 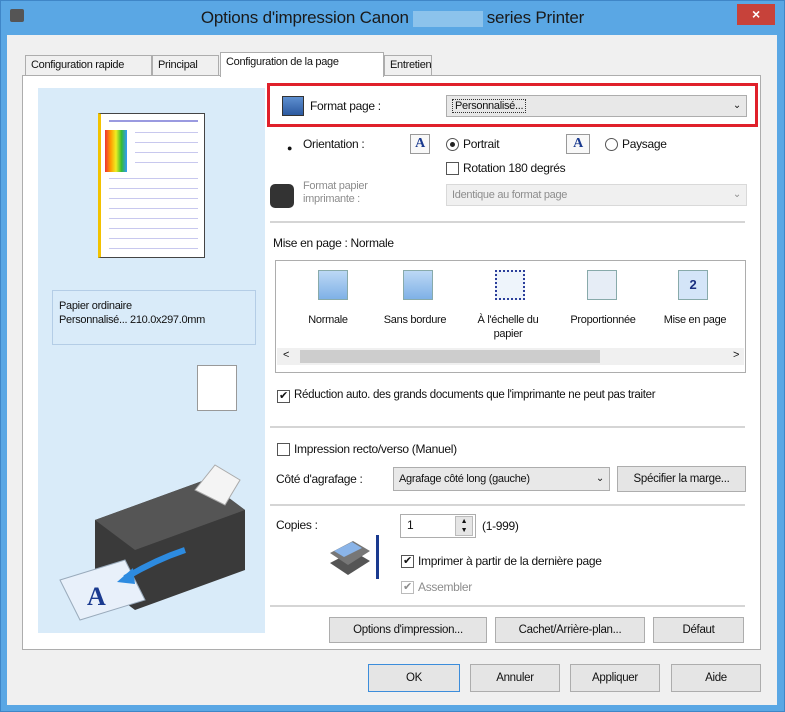 What do you see at coordinates (450, 356) in the screenshot?
I see `scrollbar-thumb` at bounding box center [450, 356].